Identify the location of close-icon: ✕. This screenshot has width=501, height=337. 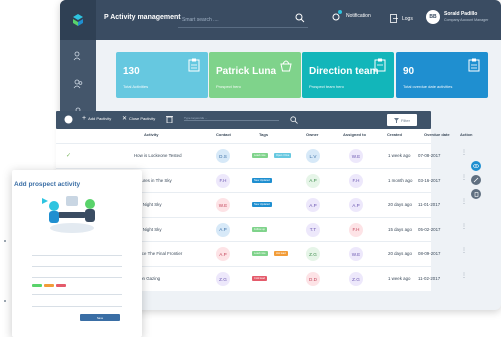
(125, 118).